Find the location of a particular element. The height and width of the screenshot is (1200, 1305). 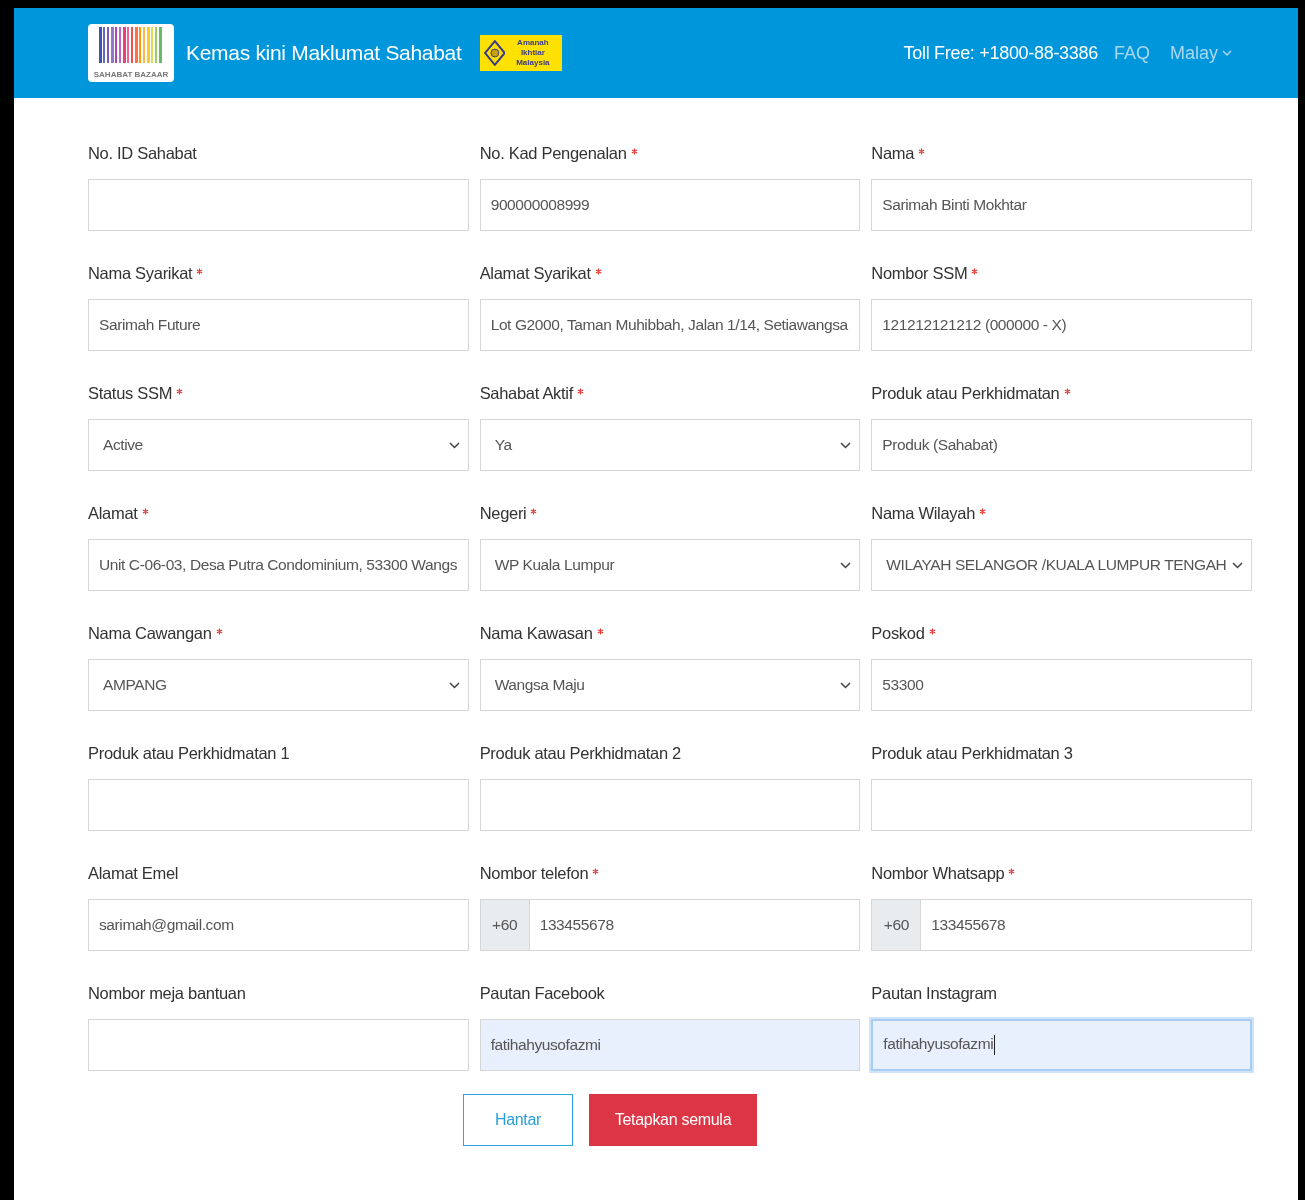

select-dropdown: AMPANG is located at coordinates (278, 685).